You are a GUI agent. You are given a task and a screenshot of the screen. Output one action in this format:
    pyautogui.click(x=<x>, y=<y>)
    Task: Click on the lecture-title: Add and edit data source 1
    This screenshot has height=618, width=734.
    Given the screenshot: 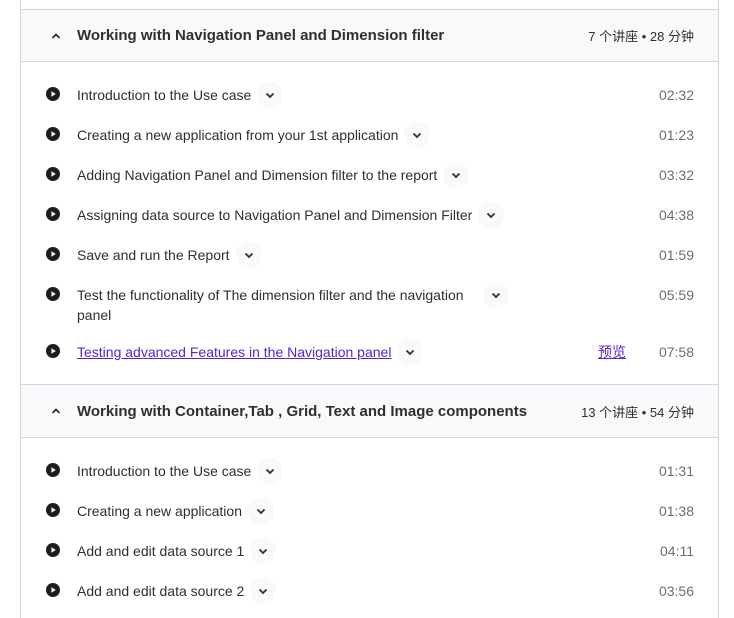 What is the action you would take?
    pyautogui.click(x=161, y=551)
    